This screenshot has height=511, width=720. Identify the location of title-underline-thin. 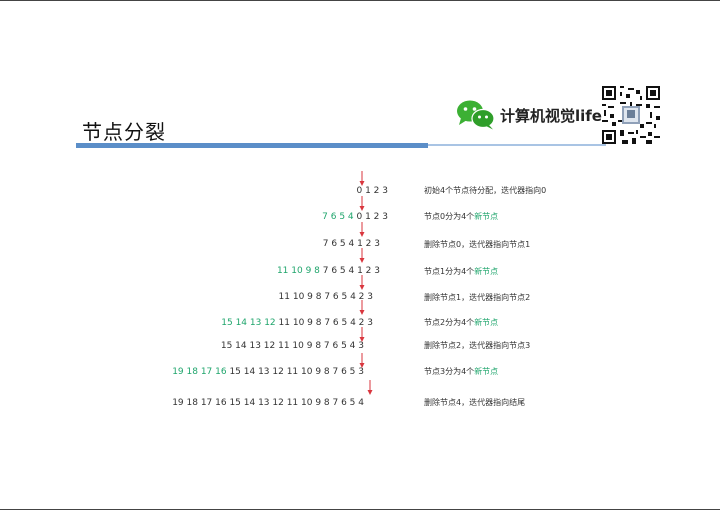
(517, 145).